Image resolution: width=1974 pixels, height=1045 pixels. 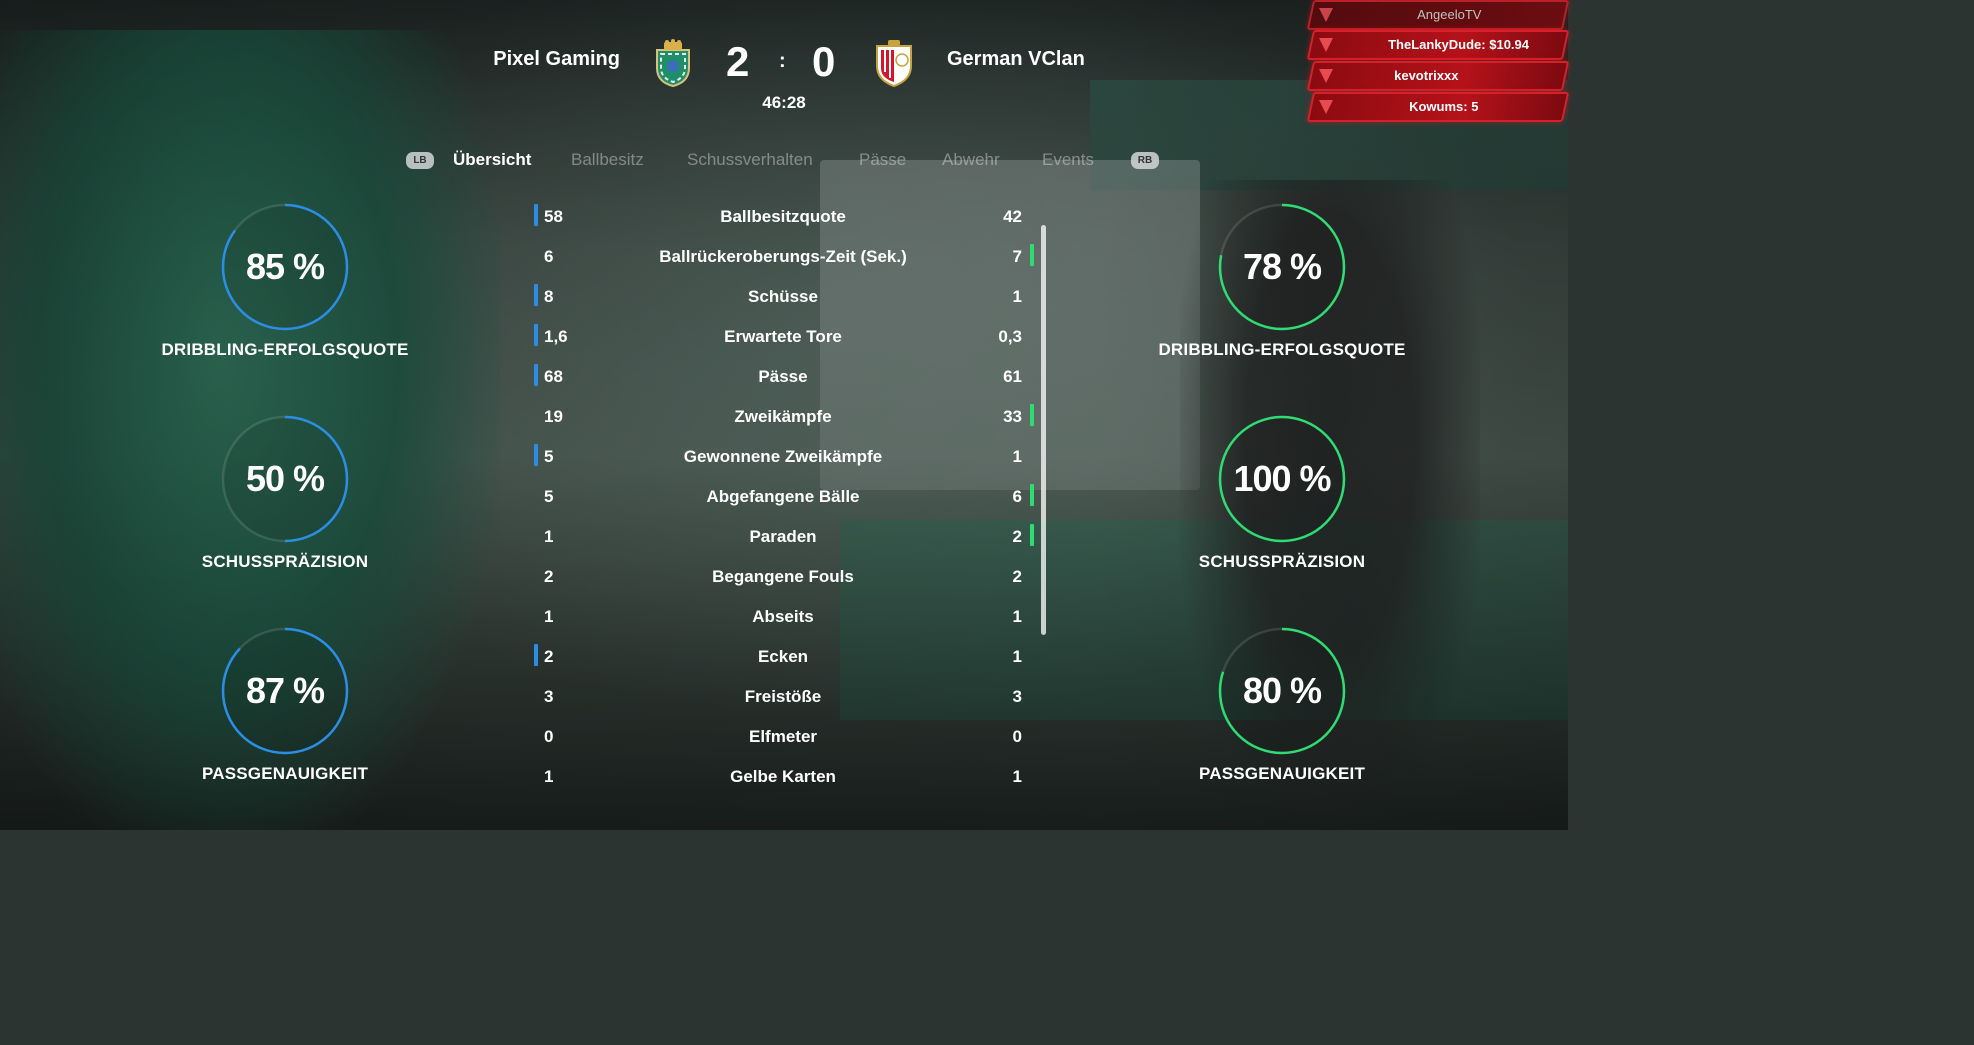 I want to click on stat-label: Zweikämpfe, so click(x=783, y=416).